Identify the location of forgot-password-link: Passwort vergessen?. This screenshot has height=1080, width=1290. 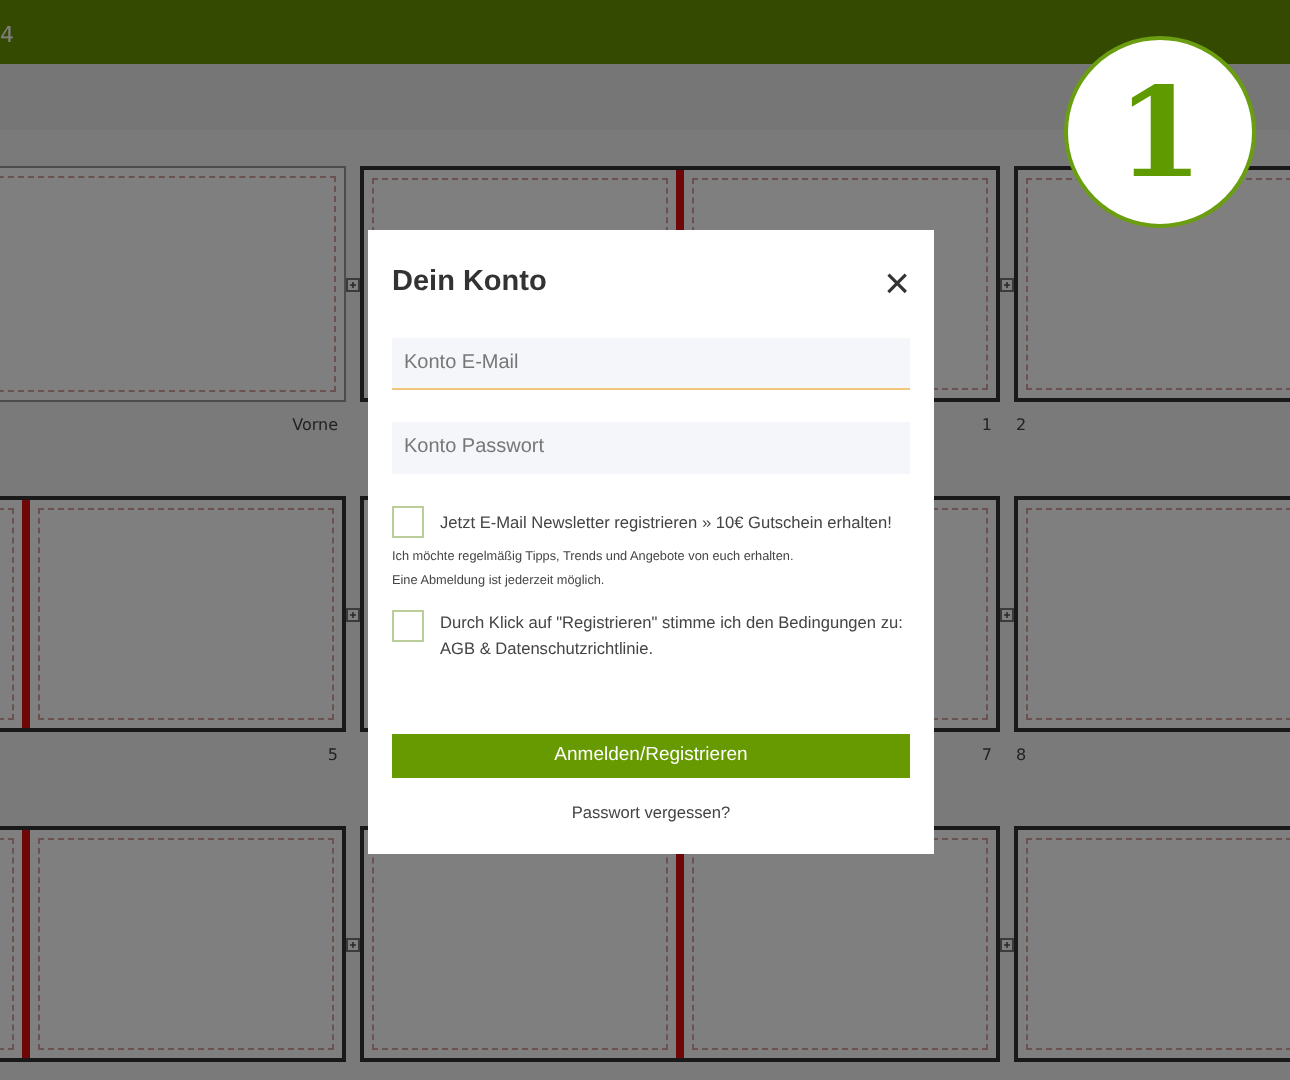
(651, 812).